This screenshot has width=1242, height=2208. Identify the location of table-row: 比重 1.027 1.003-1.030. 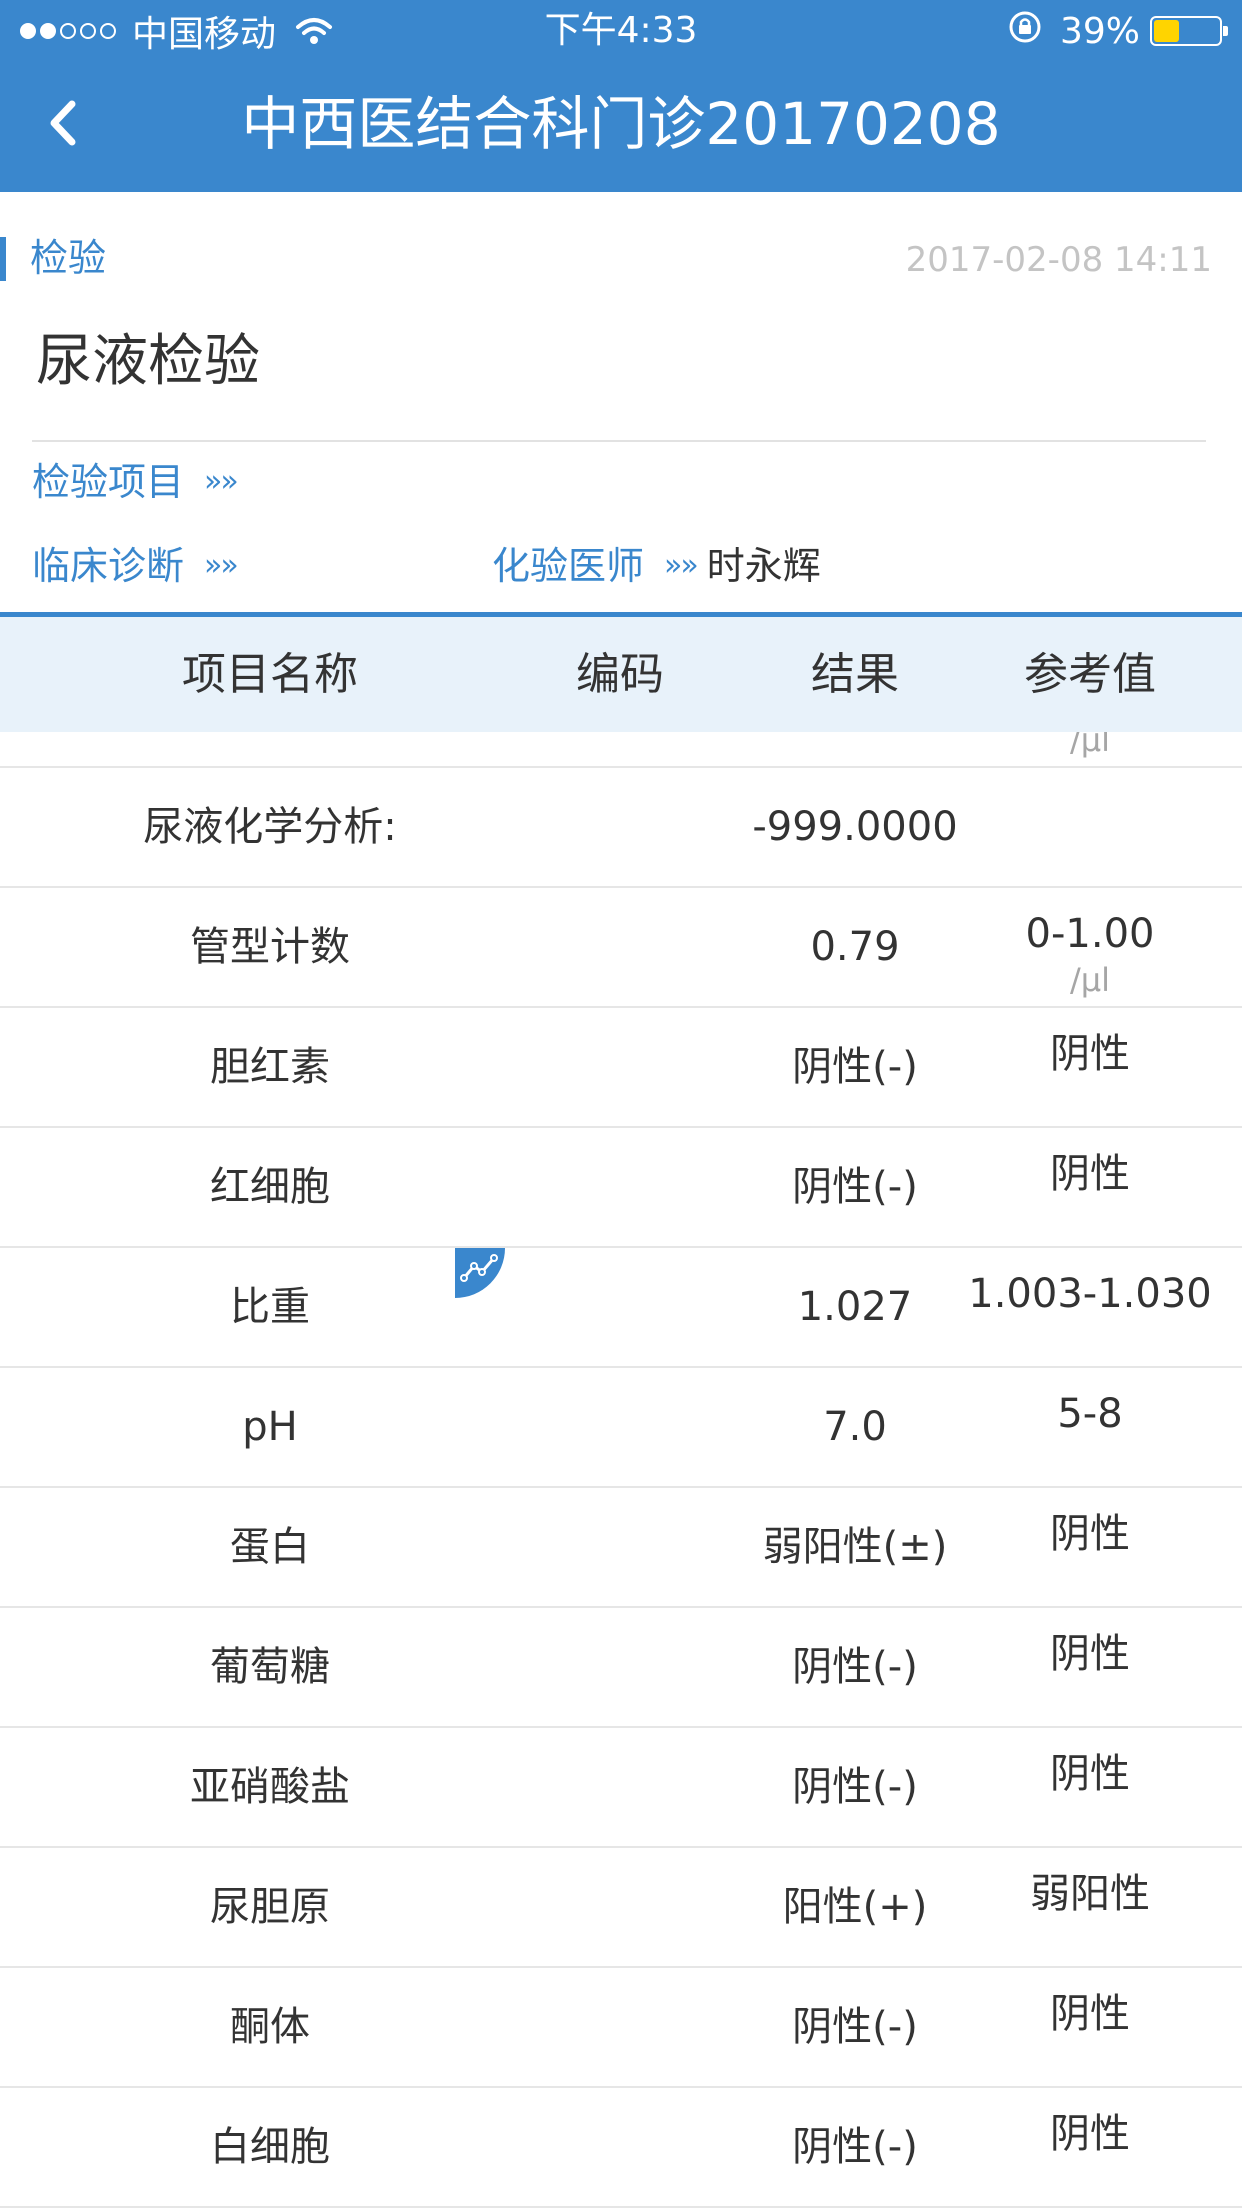
(621, 1308).